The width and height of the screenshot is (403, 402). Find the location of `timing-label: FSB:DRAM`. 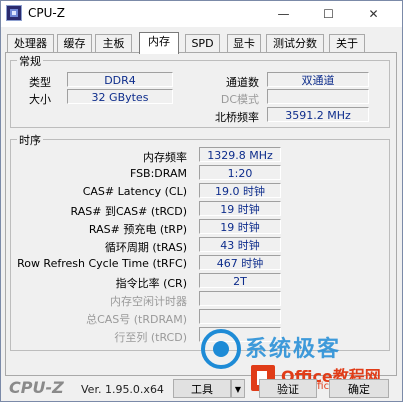

timing-label: FSB:DRAM is located at coordinates (158, 173).